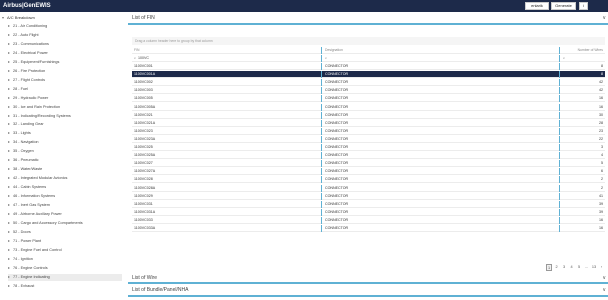  I want to click on bundle-panel-title: List of Bundle/Panel/NHA, so click(160, 290).